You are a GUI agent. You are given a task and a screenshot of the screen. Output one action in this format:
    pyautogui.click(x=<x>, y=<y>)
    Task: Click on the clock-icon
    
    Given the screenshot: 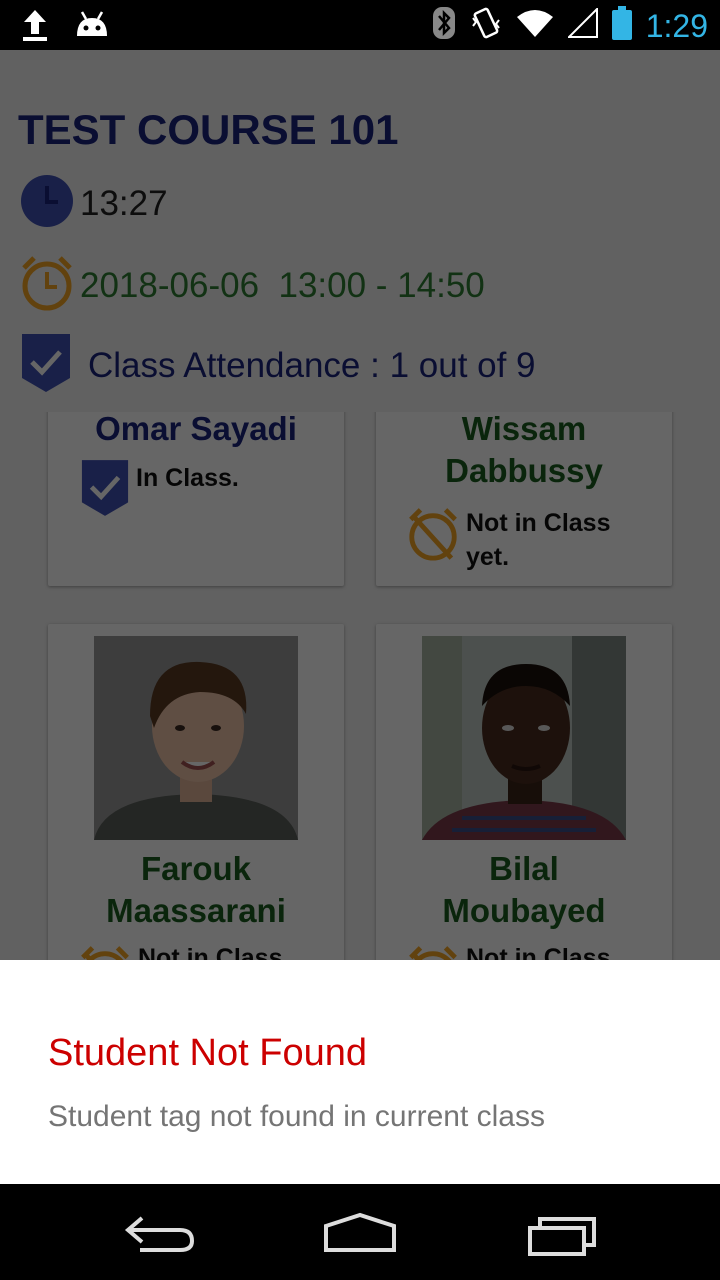 What is the action you would take?
    pyautogui.click(x=47, y=203)
    